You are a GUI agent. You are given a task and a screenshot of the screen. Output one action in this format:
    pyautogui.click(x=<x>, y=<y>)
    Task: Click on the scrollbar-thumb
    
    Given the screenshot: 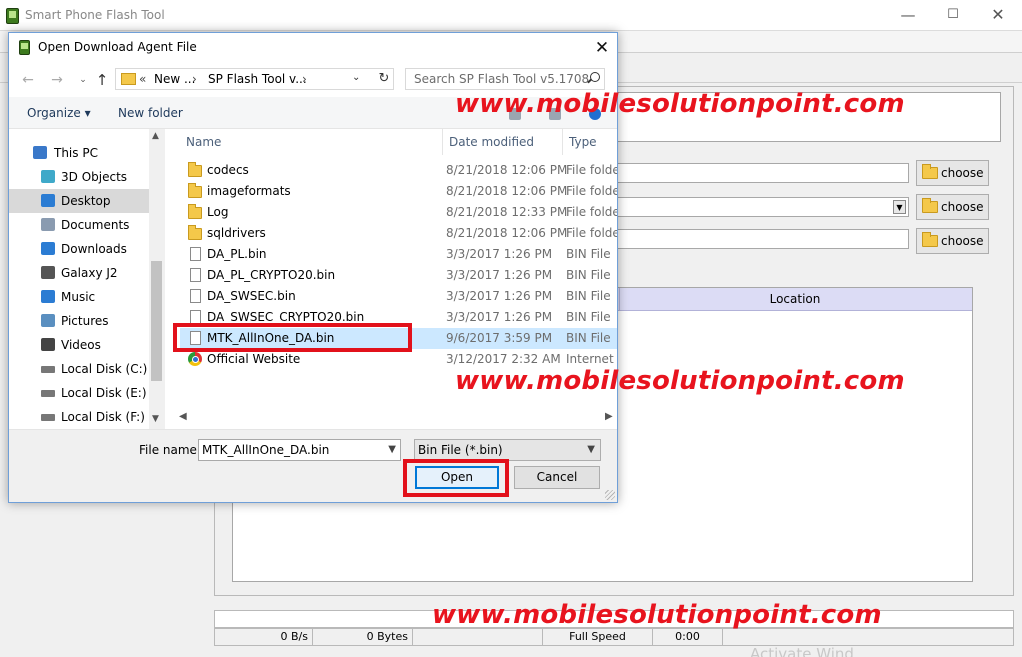 What is the action you would take?
    pyautogui.click(x=156, y=321)
    